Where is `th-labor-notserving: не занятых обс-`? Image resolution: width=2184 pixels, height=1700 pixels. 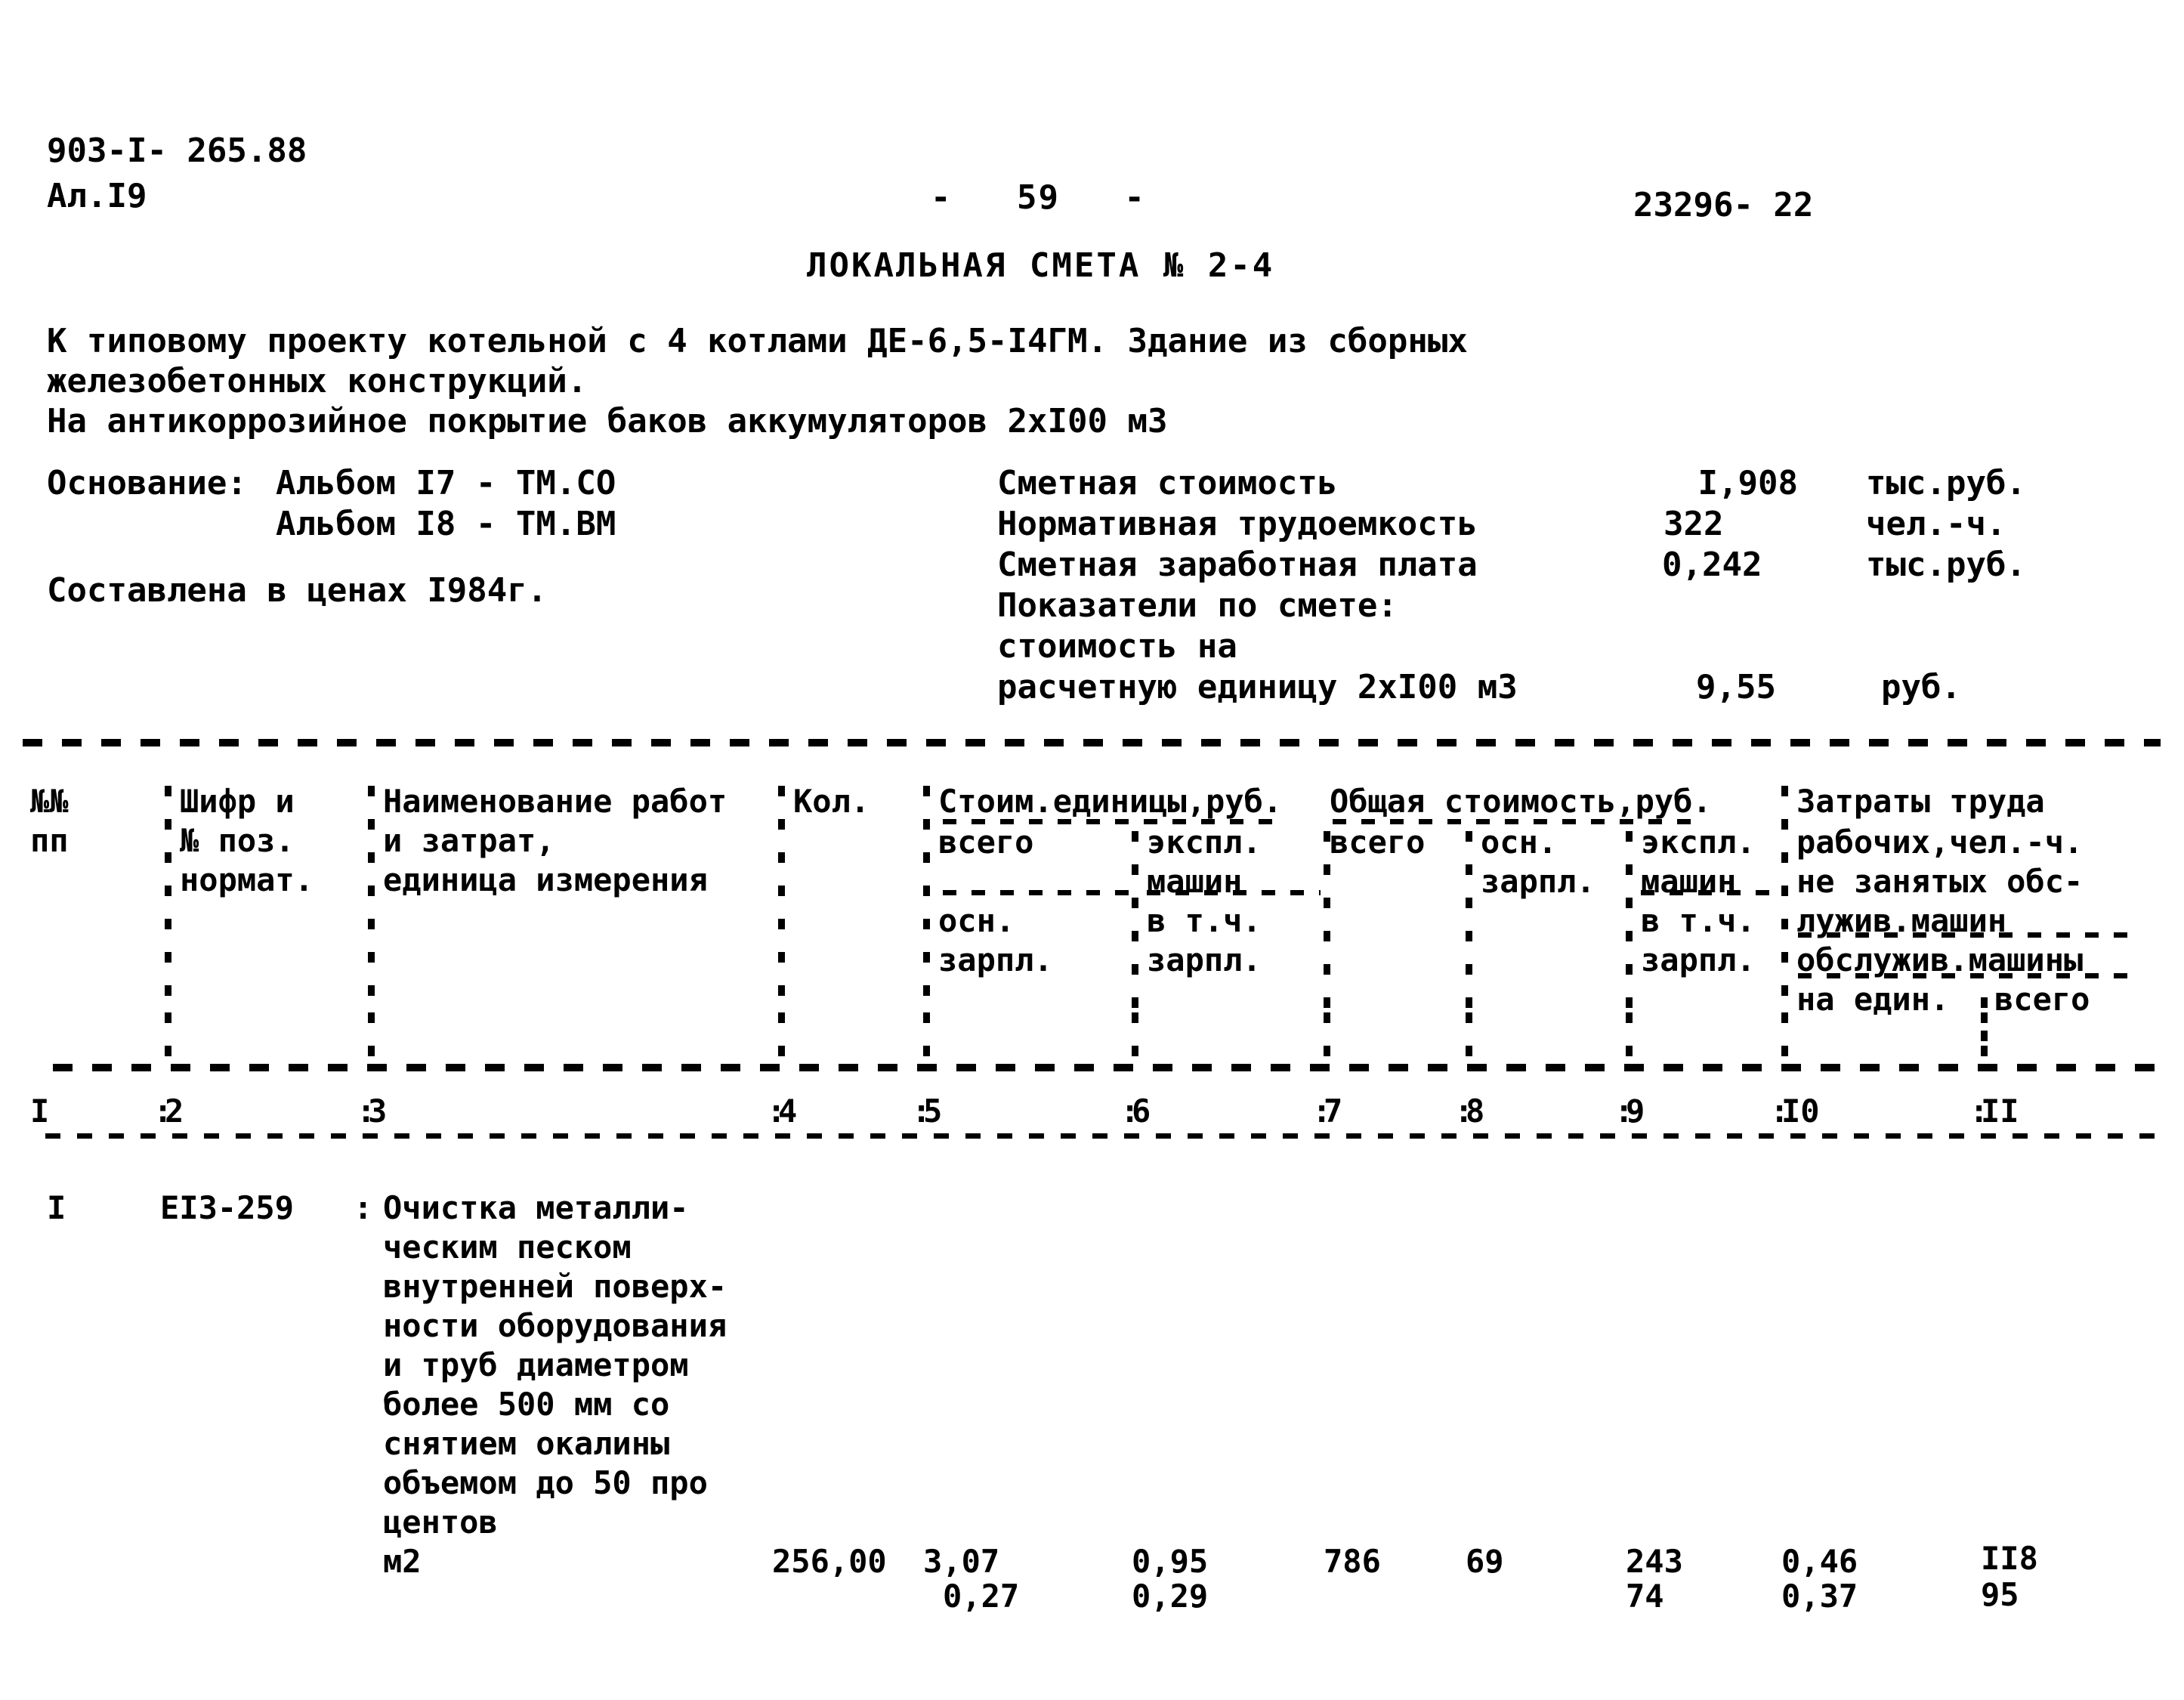
th-labor-notserving: не занятых обс- is located at coordinates (1940, 881).